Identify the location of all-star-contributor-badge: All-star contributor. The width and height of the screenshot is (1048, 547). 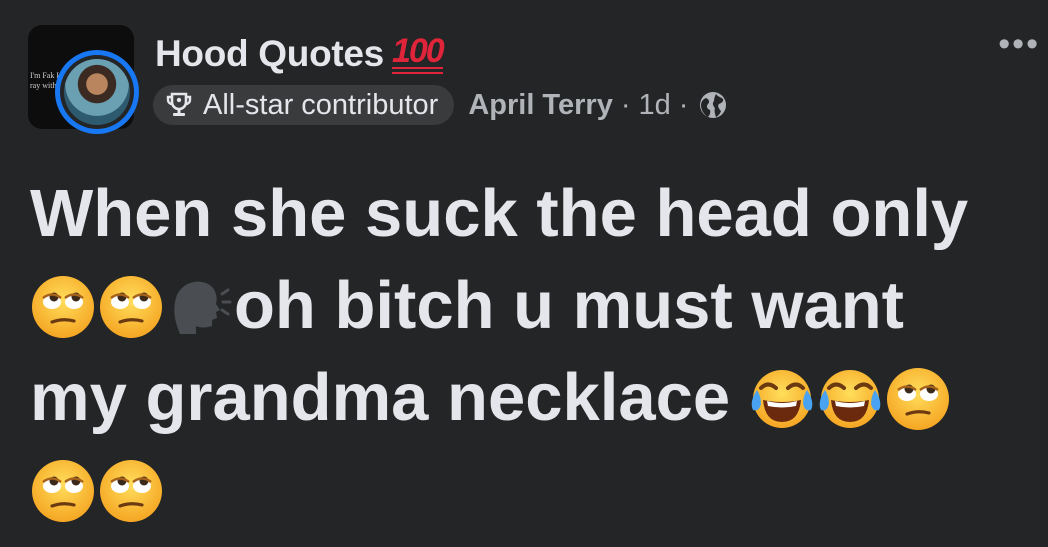
(304, 105).